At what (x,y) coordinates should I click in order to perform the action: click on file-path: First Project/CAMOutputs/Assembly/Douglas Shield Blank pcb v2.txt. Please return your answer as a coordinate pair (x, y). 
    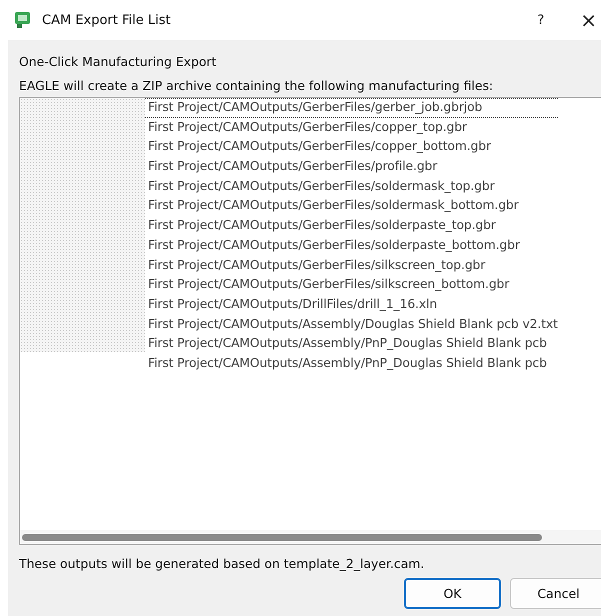
    Looking at the image, I should click on (351, 324).